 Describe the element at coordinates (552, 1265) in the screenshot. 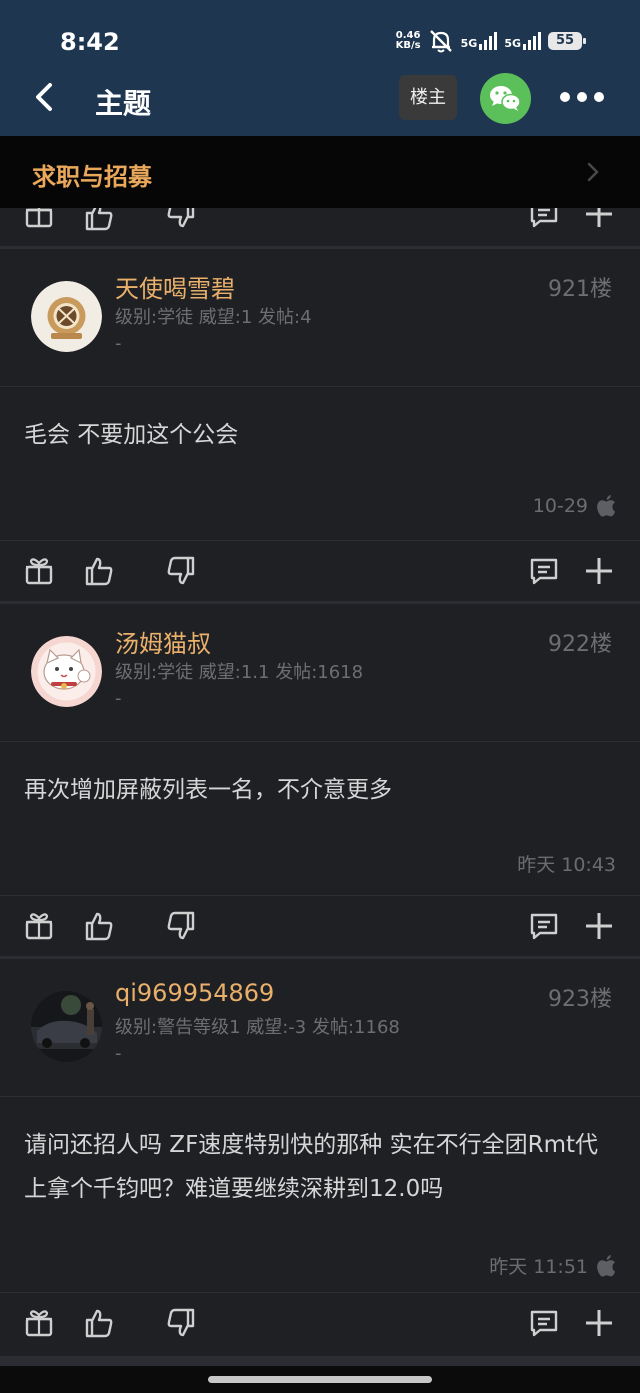

I see `post-date: 昨天 11:51` at that location.